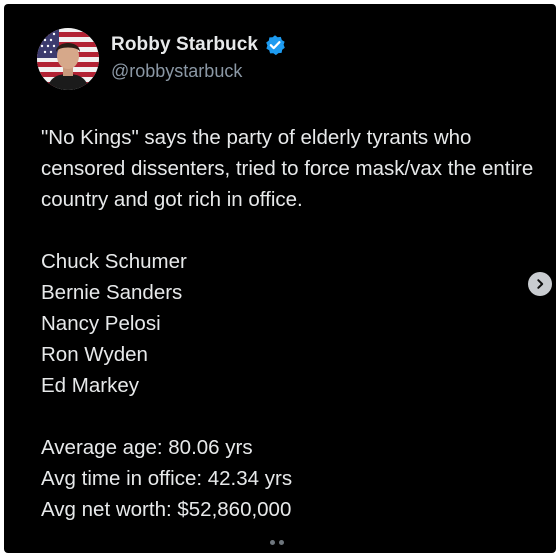 The height and width of the screenshot is (557, 560). What do you see at coordinates (114, 261) in the screenshot?
I see `list-item: Chuck Schumer` at bounding box center [114, 261].